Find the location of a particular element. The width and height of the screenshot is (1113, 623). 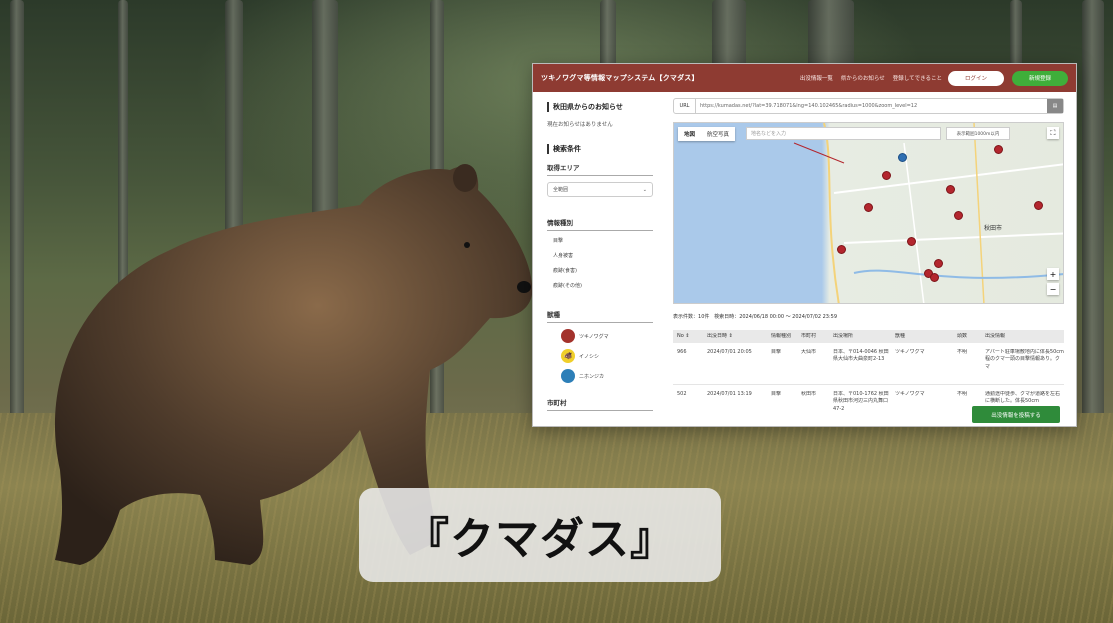

map-roads is located at coordinates (928, 213).